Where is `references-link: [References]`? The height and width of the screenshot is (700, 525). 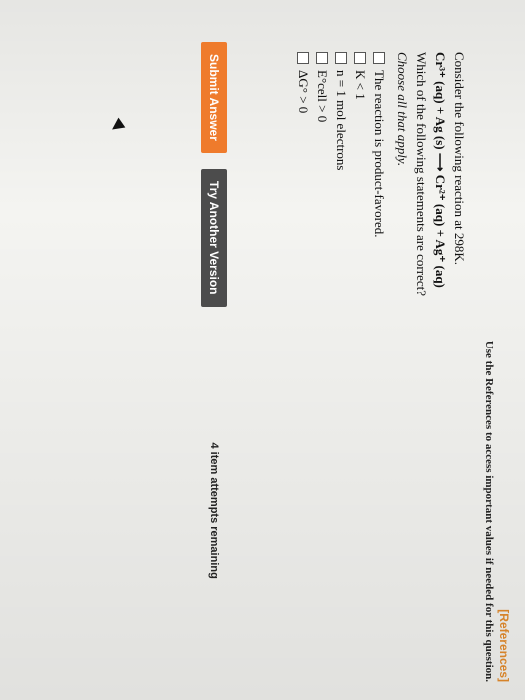 references-link: [References] is located at coordinates (504, 645).